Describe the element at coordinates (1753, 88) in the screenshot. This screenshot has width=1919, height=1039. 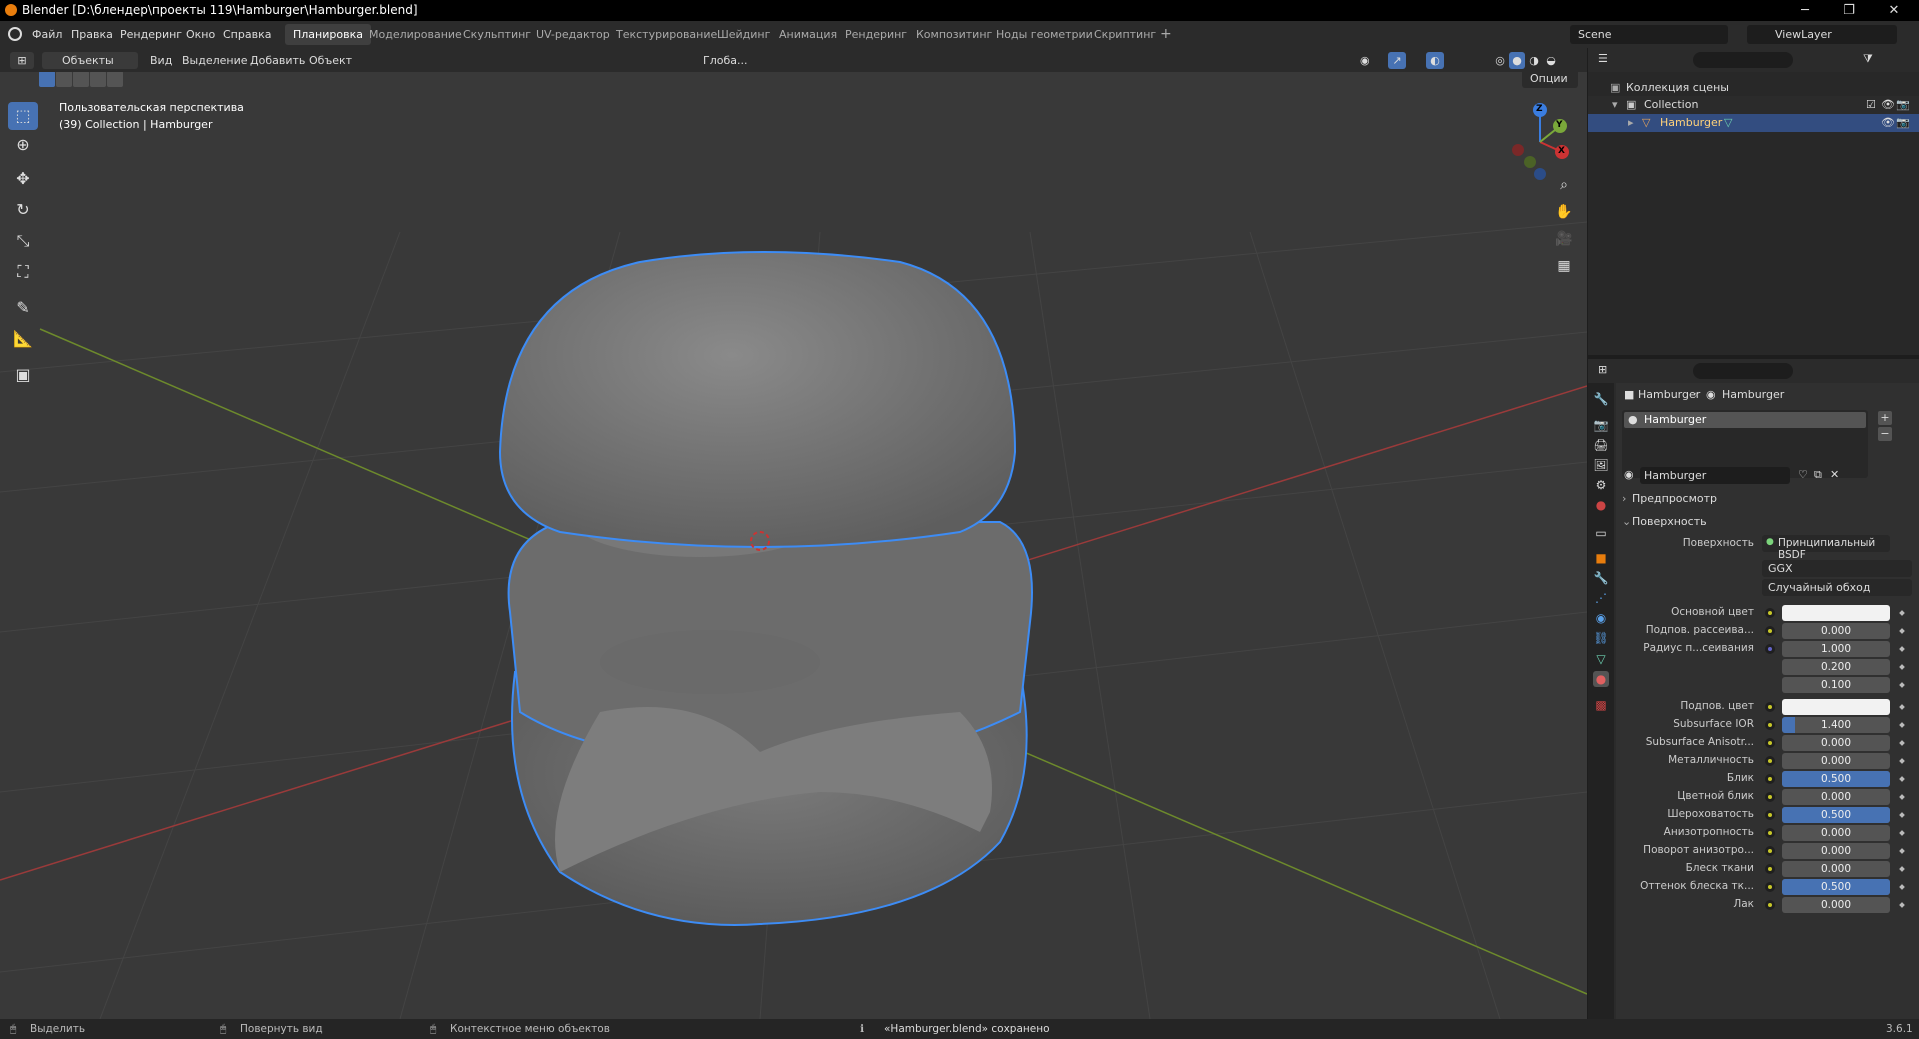
I see `outliner-row-scene-collection: ▣ Коллекция сцены` at that location.